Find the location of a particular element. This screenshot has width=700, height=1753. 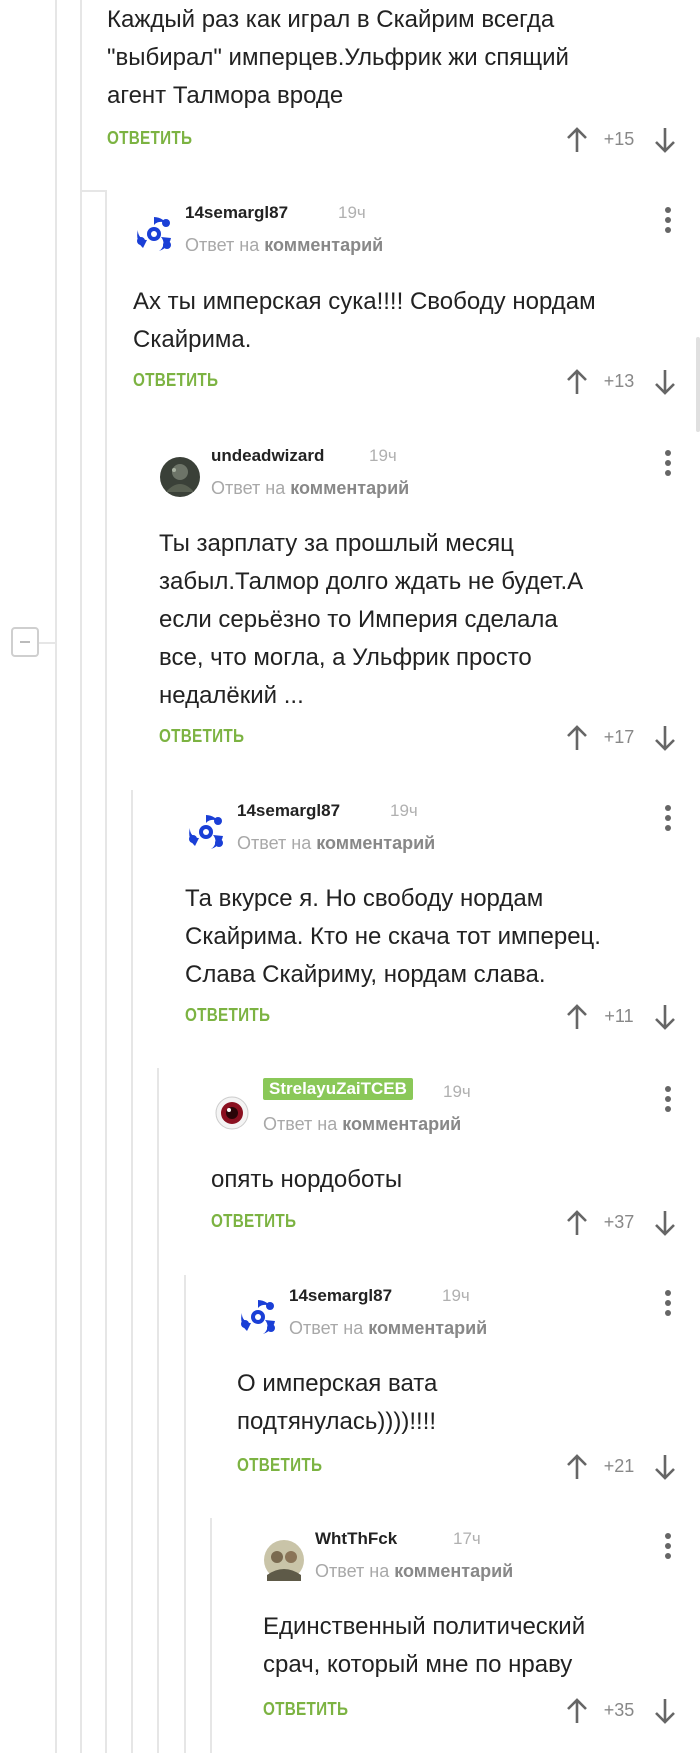

collapse-thread-button is located at coordinates (25, 642).